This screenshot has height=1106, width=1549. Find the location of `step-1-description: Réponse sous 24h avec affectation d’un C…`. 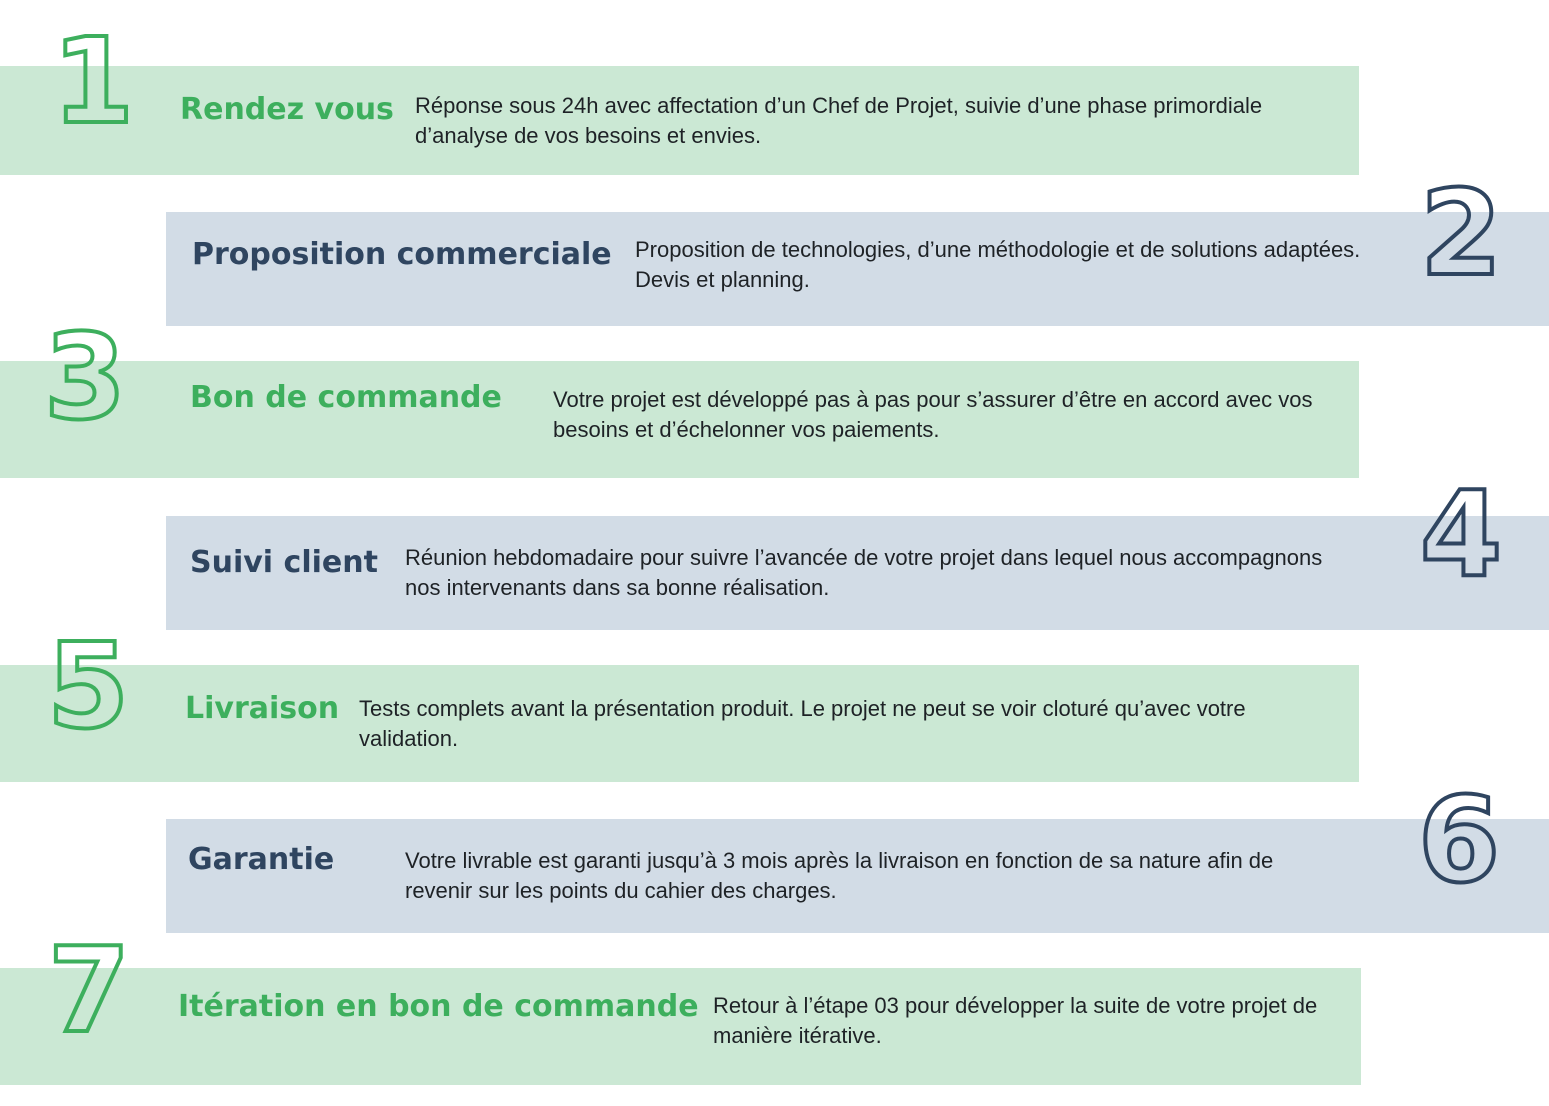

step-1-description: Réponse sous 24h avec affectation d’un C… is located at coordinates (839, 120).